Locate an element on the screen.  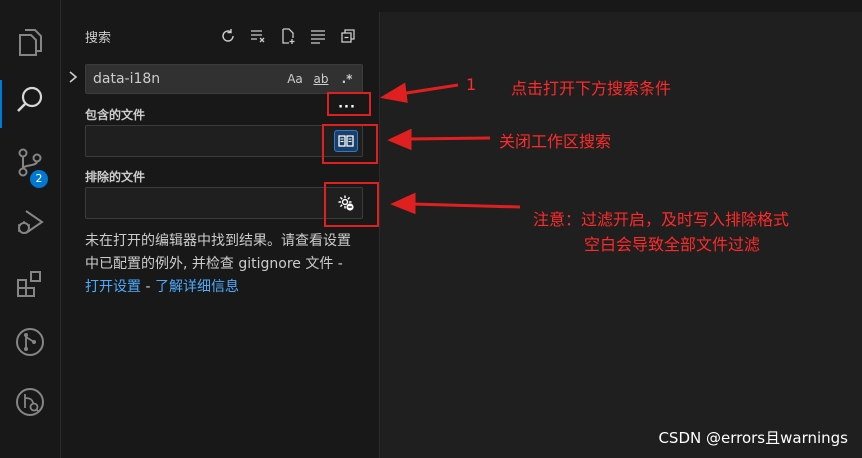
search-input-box: Aa ab .* is located at coordinates (224, 79).